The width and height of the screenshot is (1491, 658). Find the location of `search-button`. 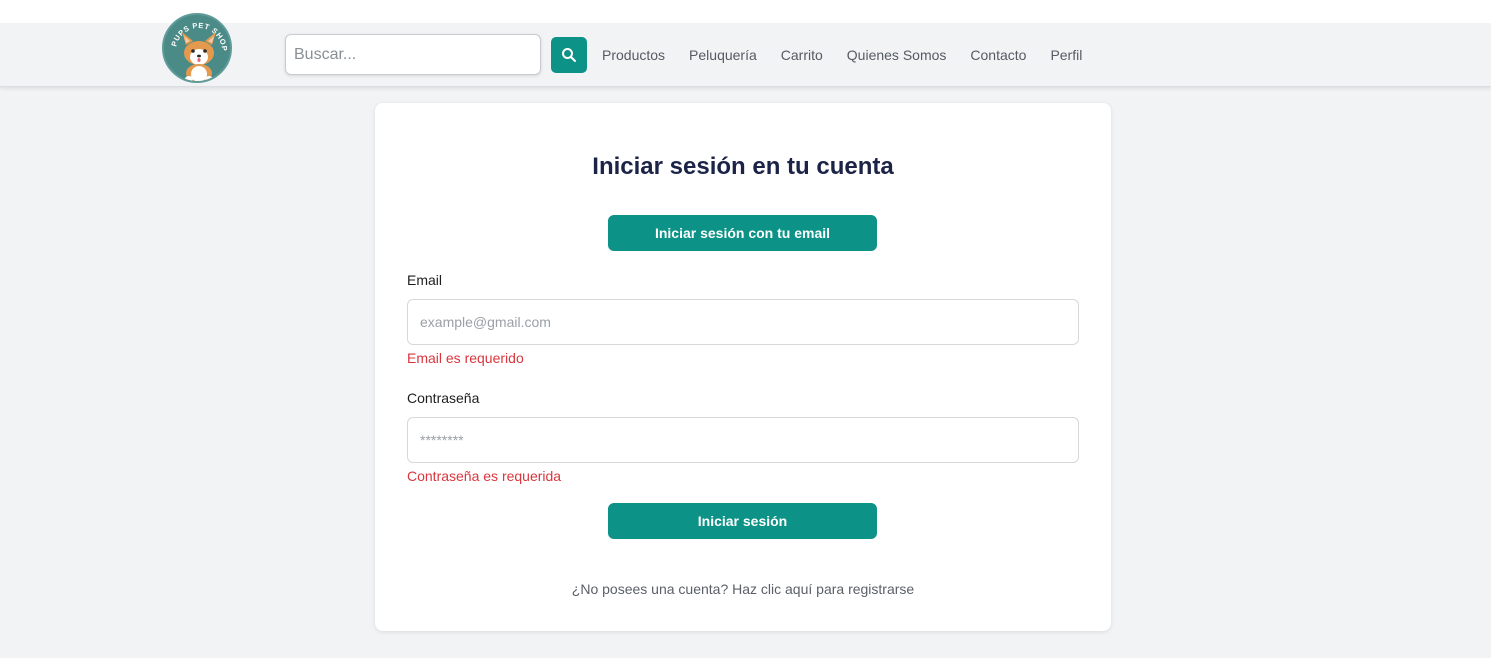

search-button is located at coordinates (569, 55).